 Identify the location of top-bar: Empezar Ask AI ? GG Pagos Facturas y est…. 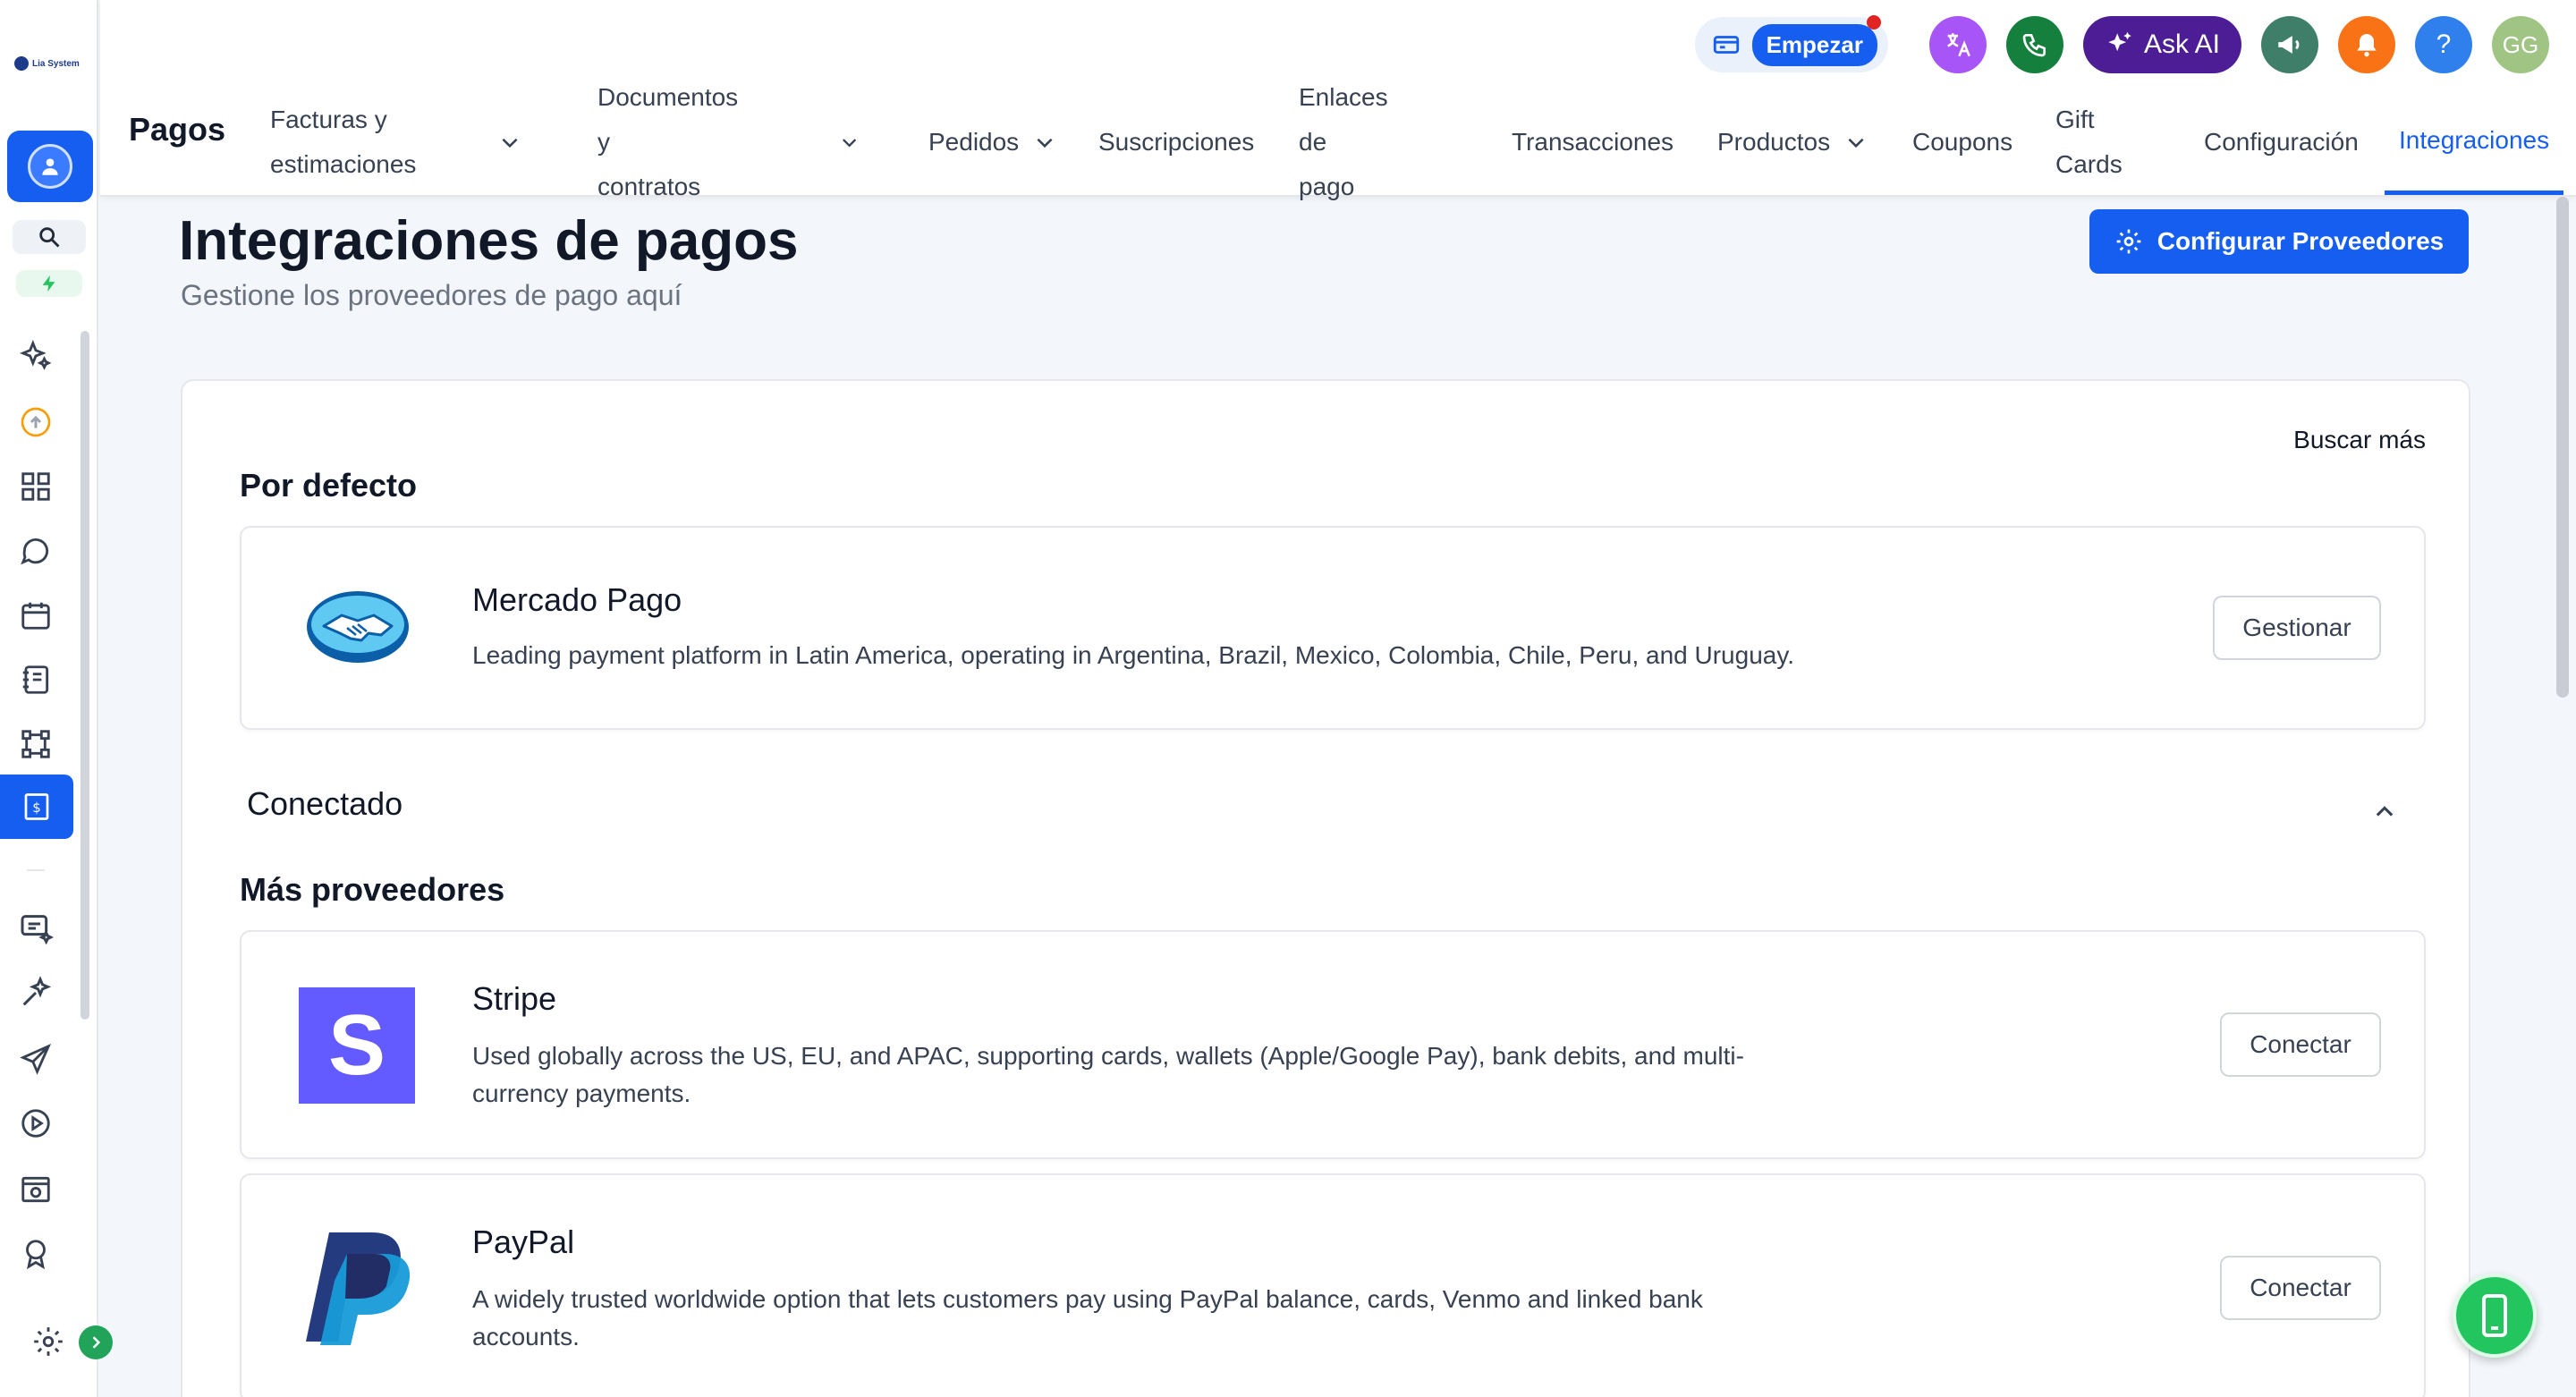
(1338, 100).